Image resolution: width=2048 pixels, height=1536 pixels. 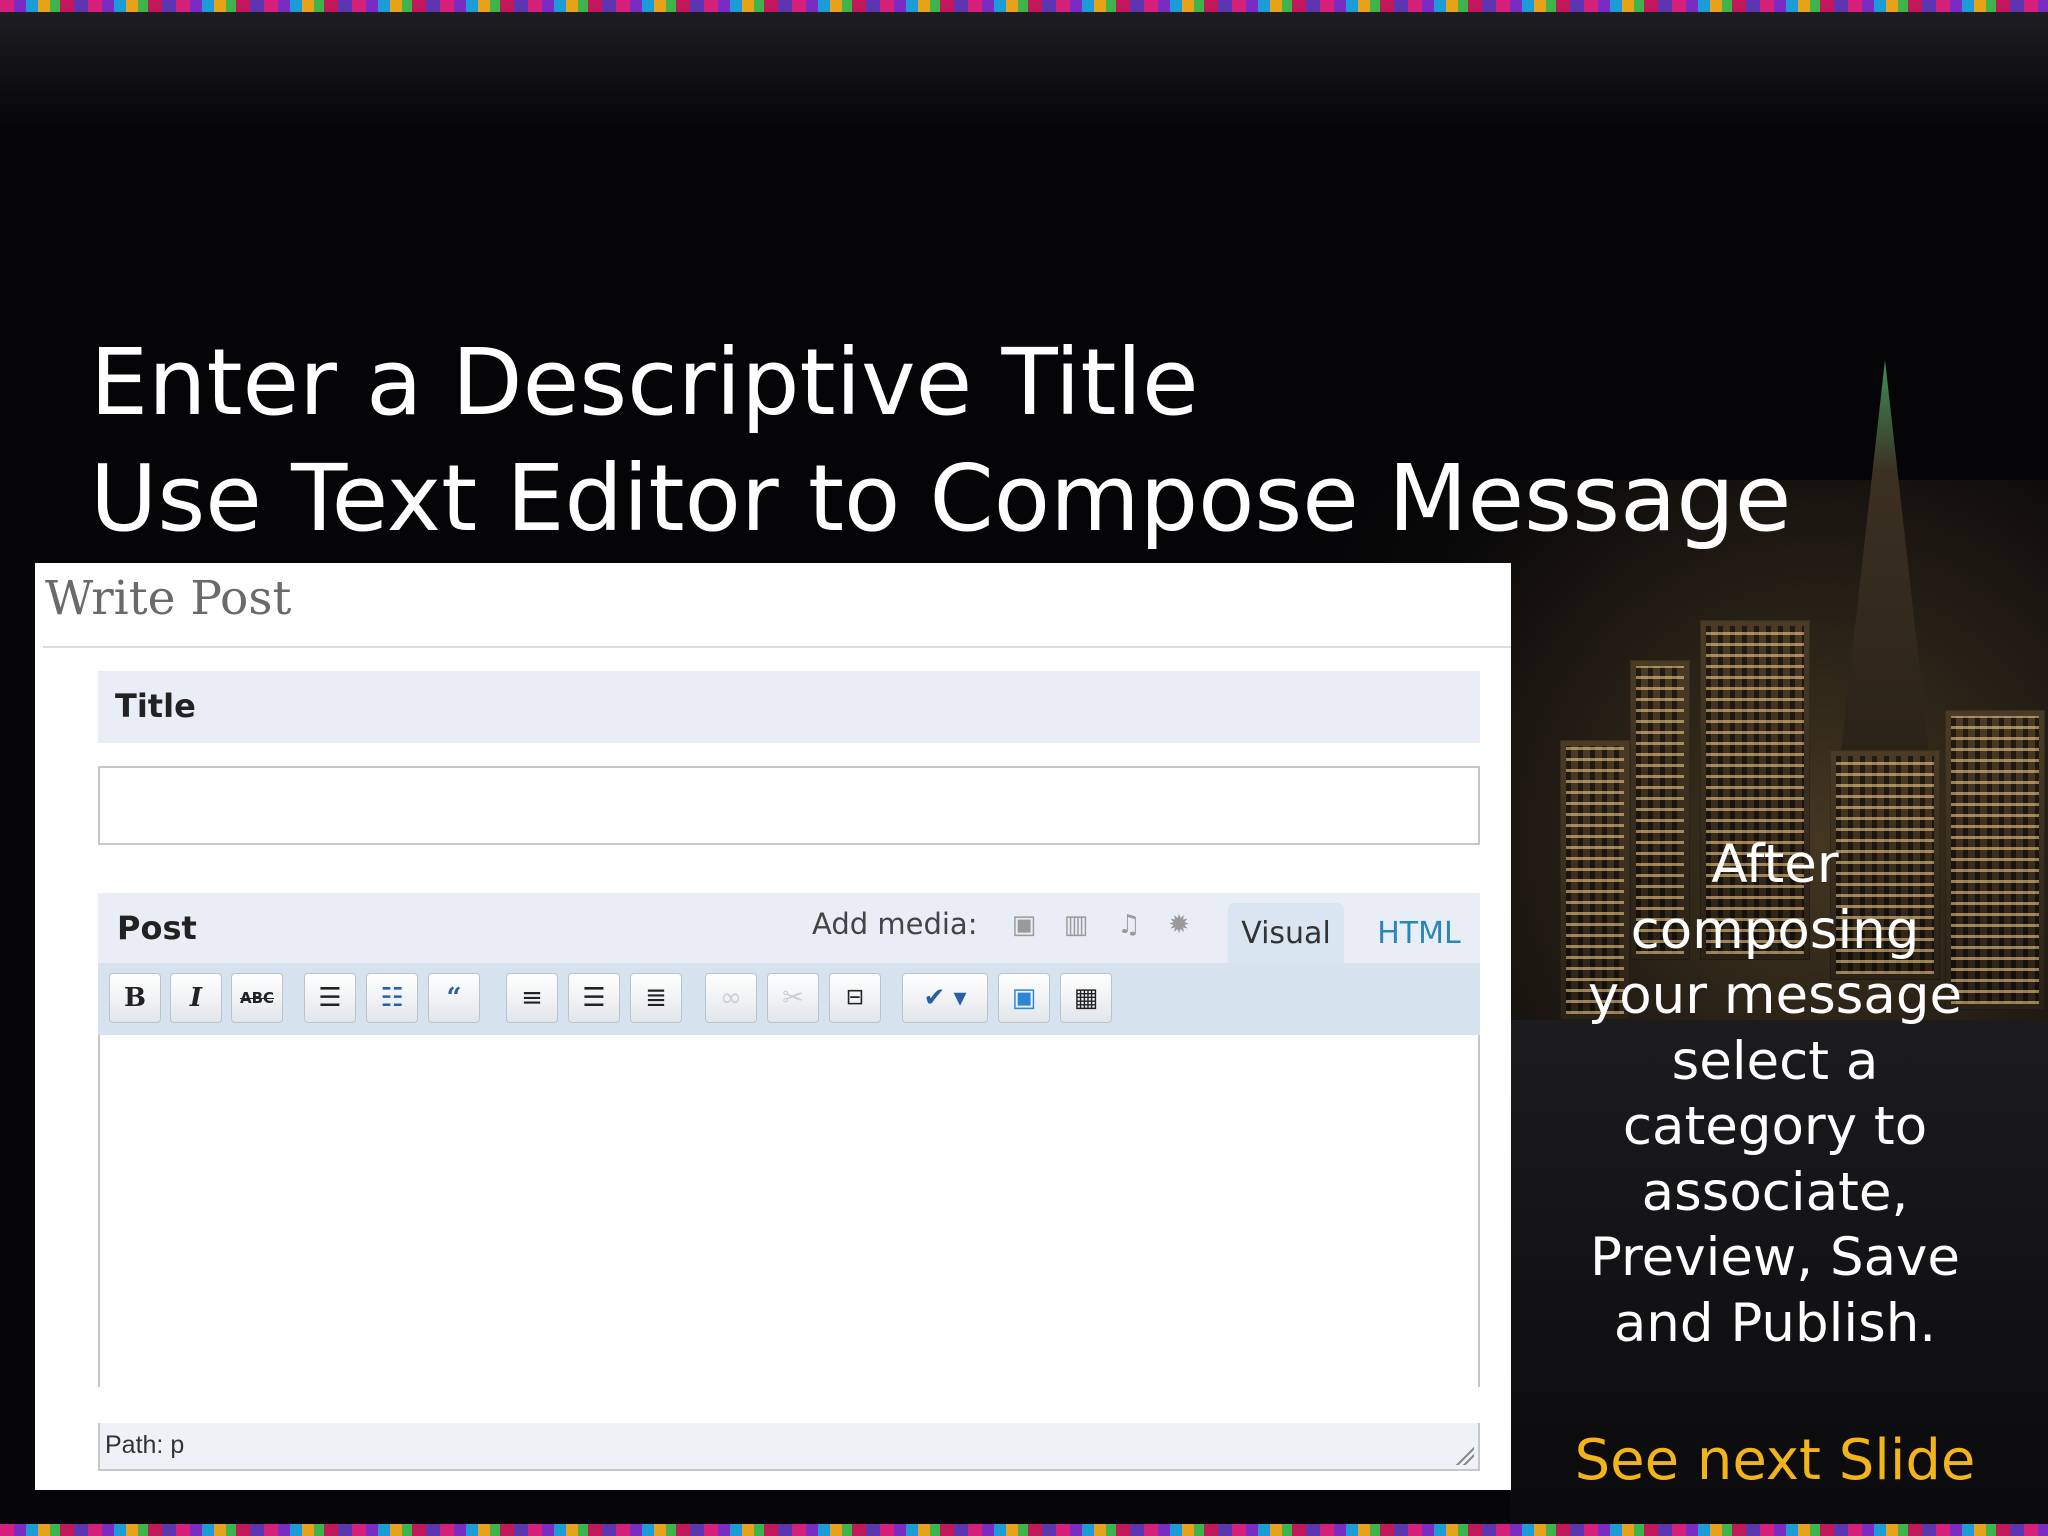 I want to click on blockquote-icon: “, so click(x=454, y=998).